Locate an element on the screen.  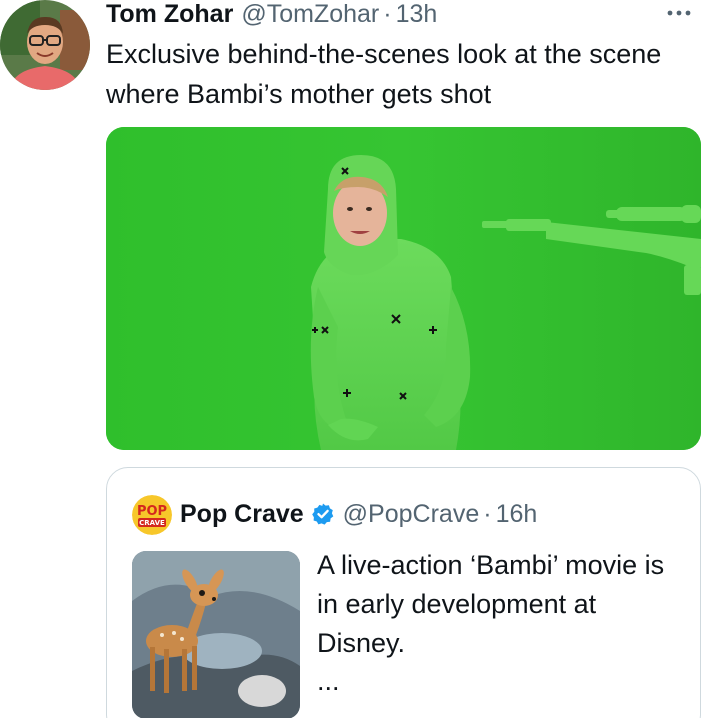
logo-text-pop: POP is located at coordinates (152, 511).